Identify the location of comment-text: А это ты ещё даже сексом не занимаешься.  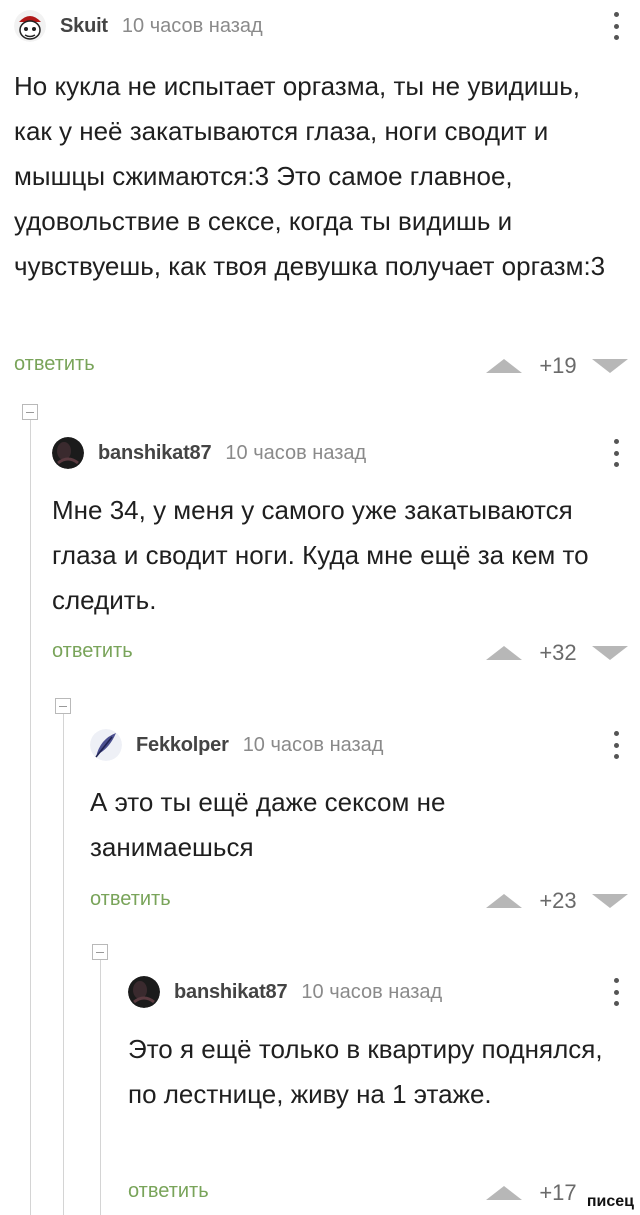
(268, 824).